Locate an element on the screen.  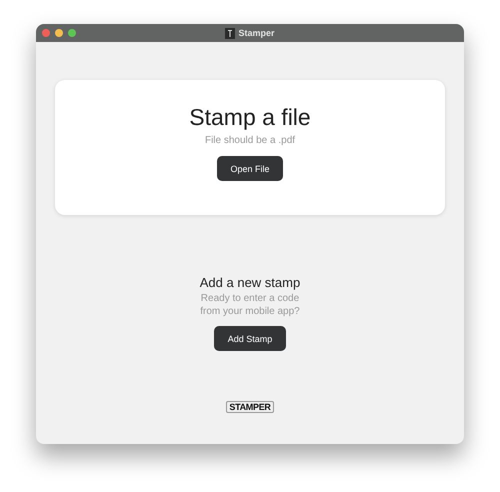
hint-text: from your mobile app? is located at coordinates (250, 311).